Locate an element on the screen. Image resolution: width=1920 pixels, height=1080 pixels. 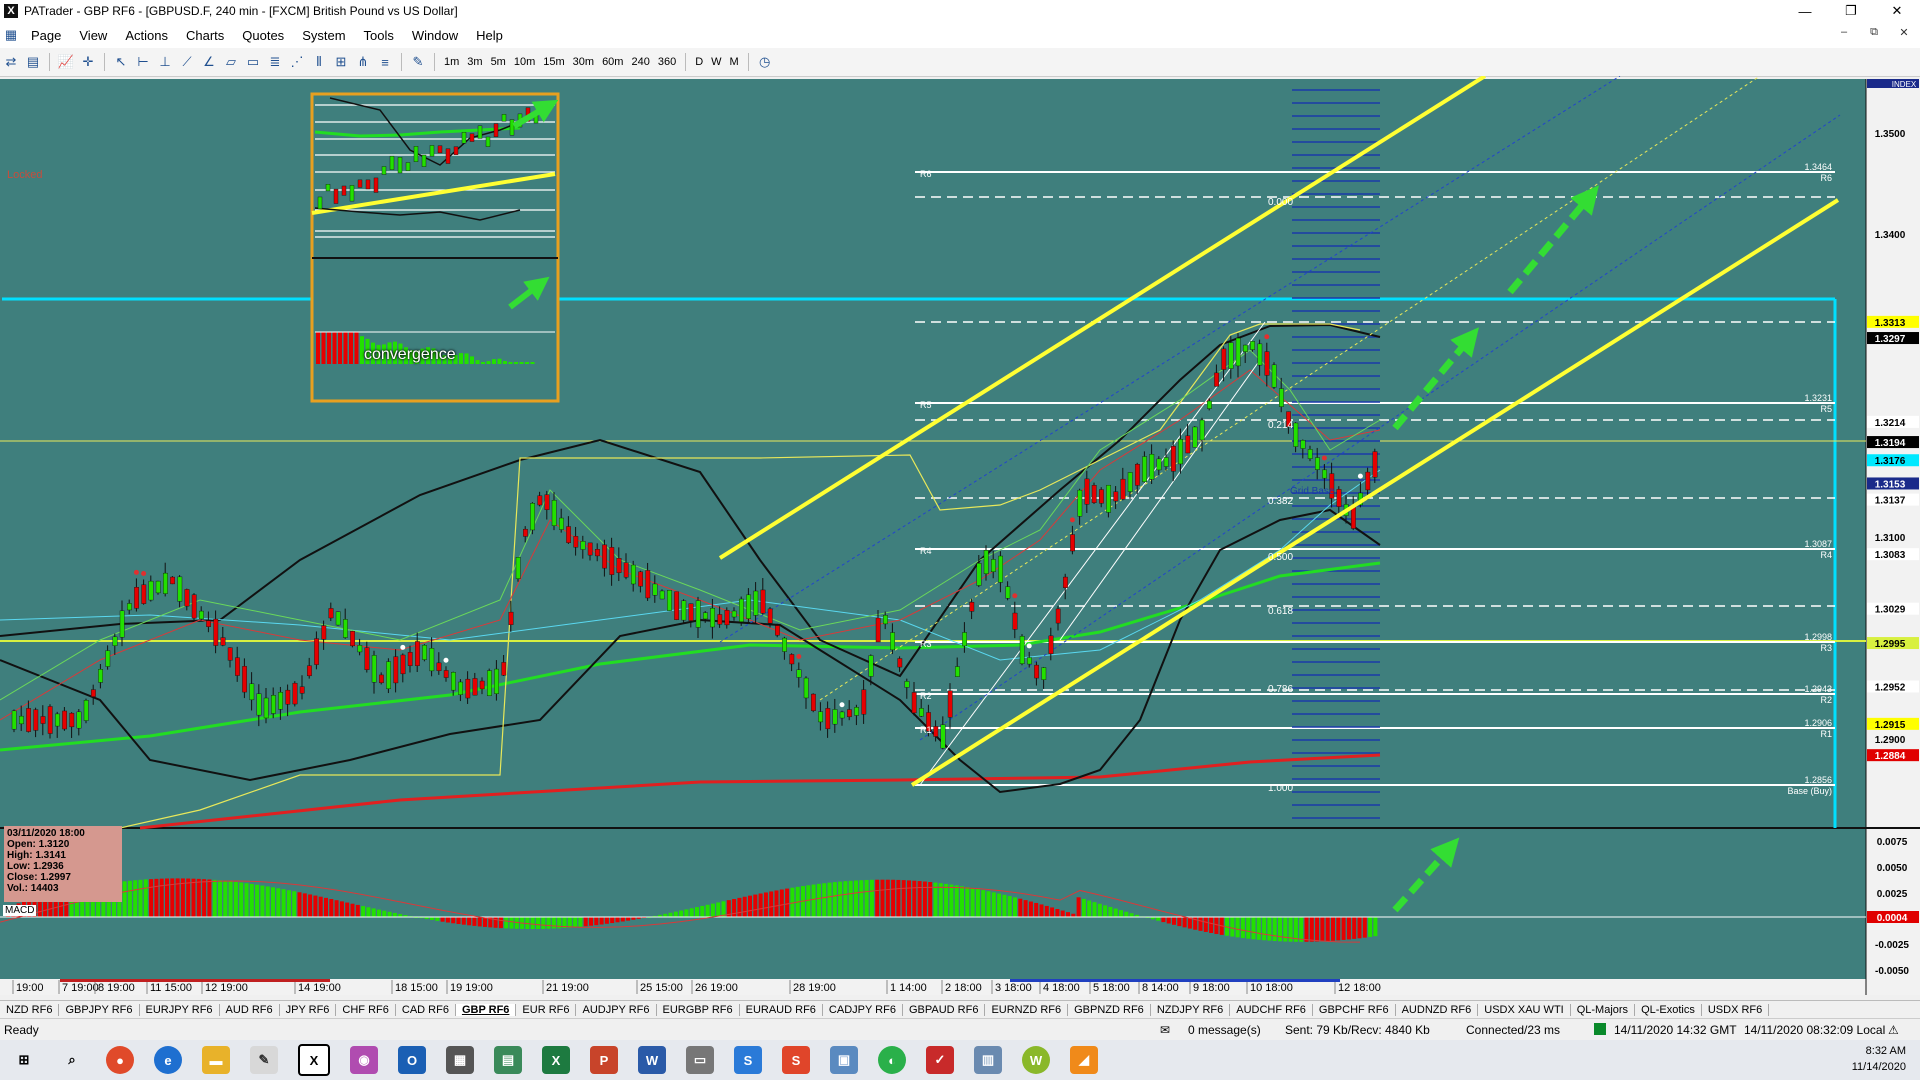
text-tool-icon: ≡ is located at coordinates (385, 62).